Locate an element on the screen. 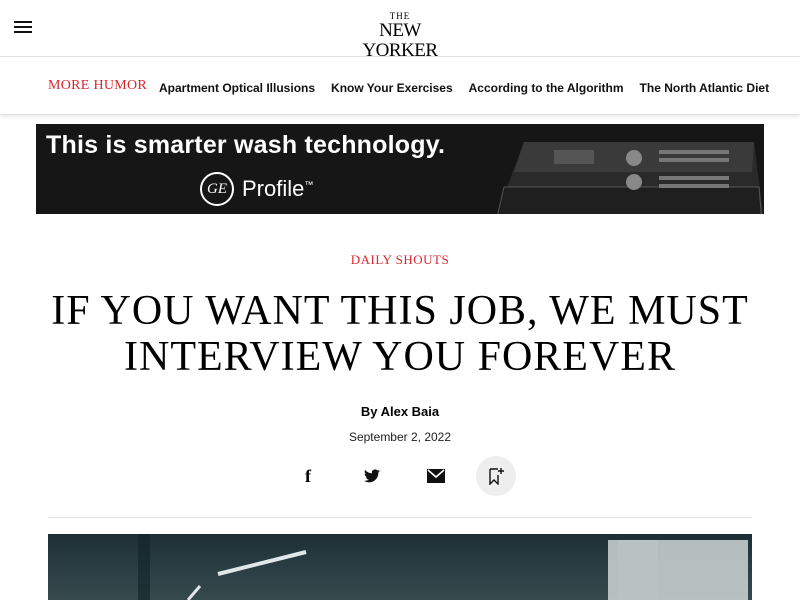 The image size is (800, 600). bookmark-icon is located at coordinates (496, 476).